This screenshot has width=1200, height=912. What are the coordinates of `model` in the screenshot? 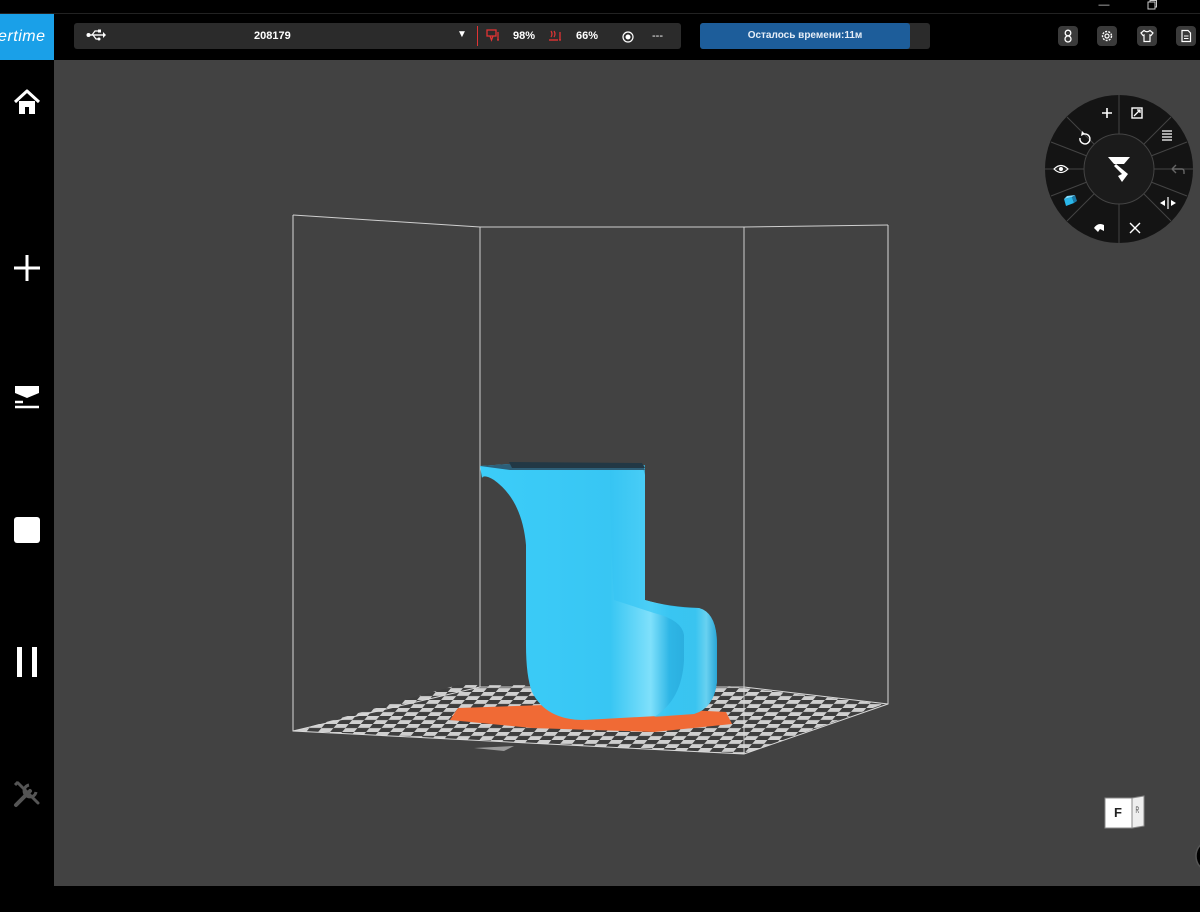 It's located at (598, 591).